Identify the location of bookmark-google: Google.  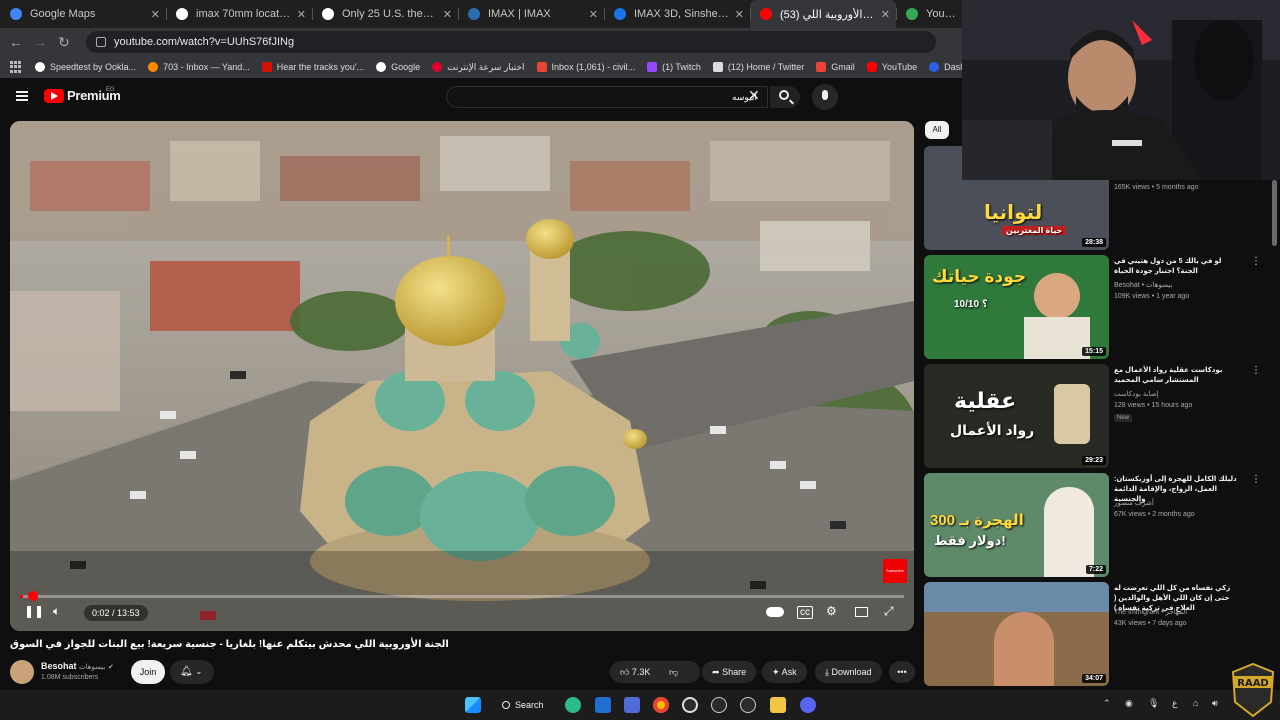
(398, 67).